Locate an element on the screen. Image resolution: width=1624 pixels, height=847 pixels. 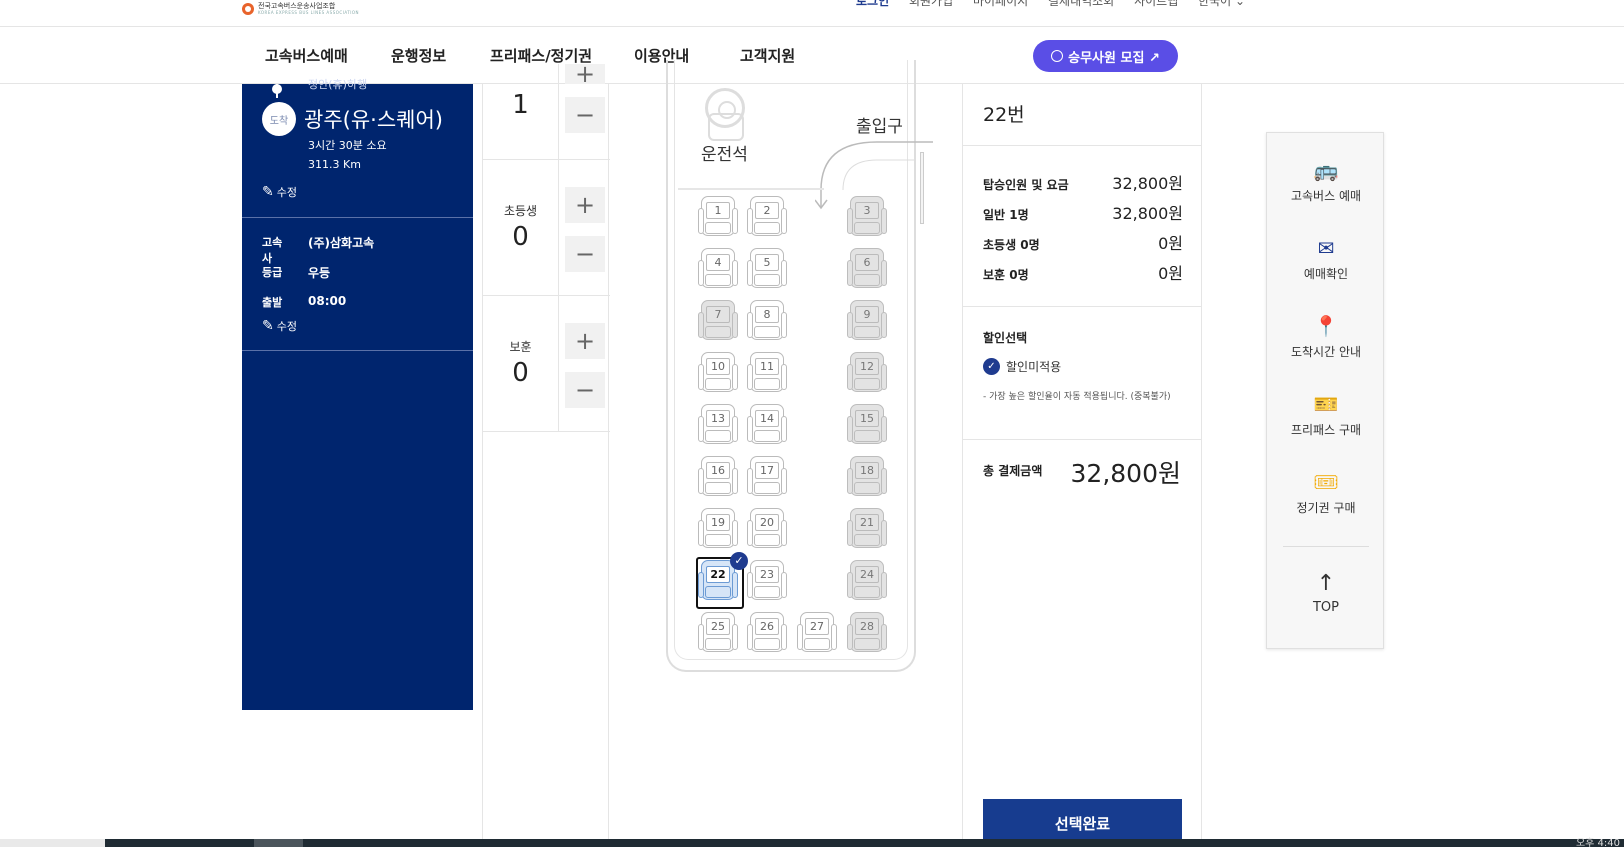
seat-26: 26 is located at coordinates (767, 634).